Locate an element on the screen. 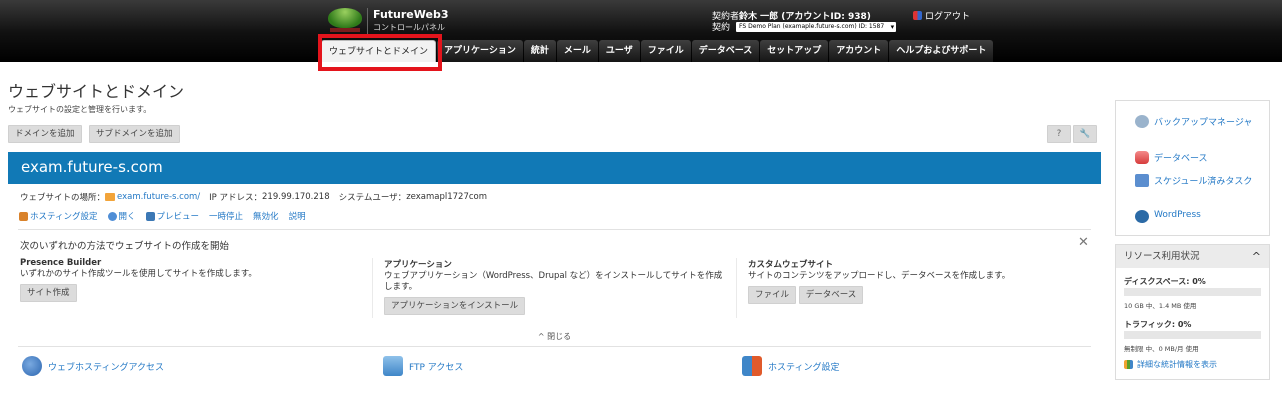 This screenshot has height=405, width=1282. files-button: ファイル is located at coordinates (772, 295).